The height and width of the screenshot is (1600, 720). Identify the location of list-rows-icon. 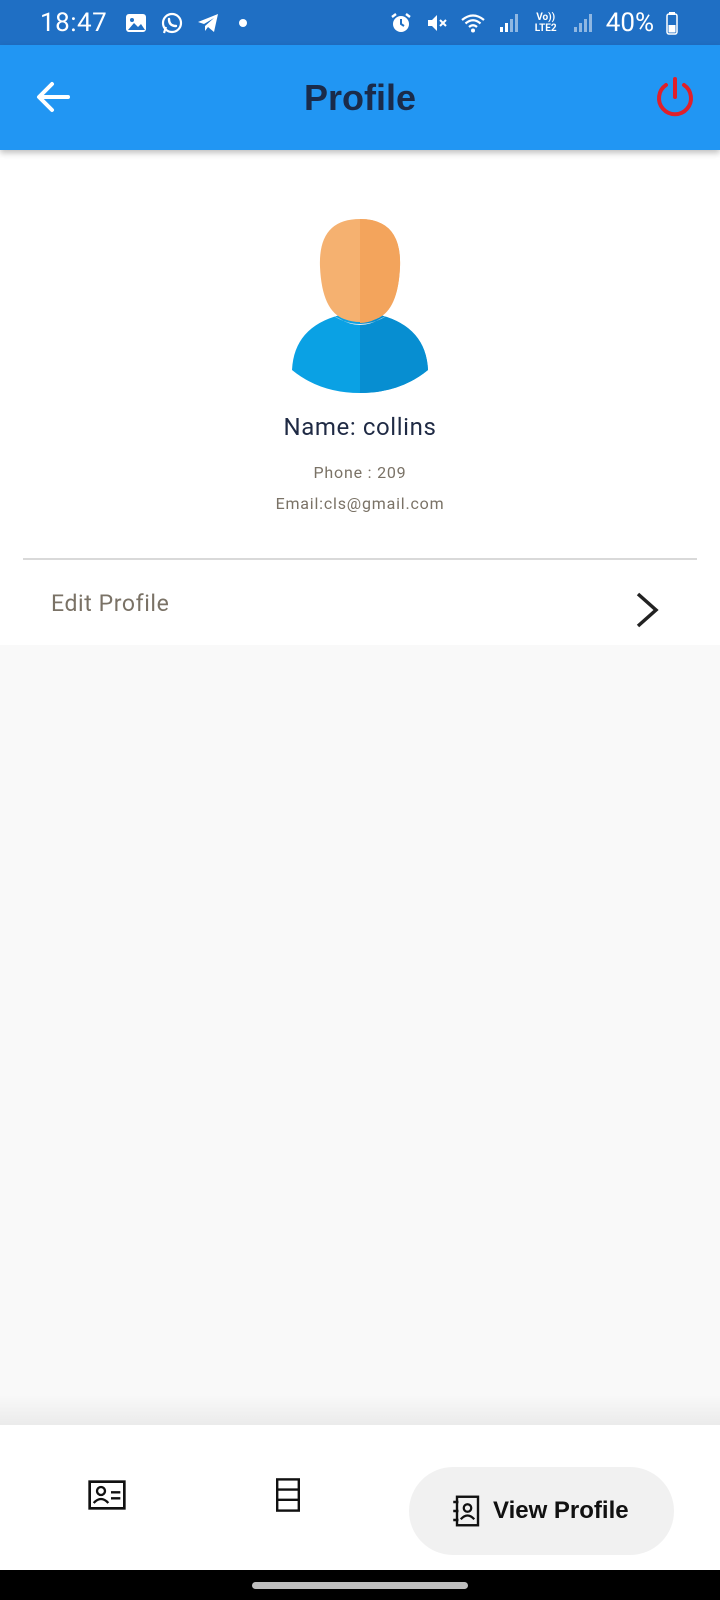
(288, 1495).